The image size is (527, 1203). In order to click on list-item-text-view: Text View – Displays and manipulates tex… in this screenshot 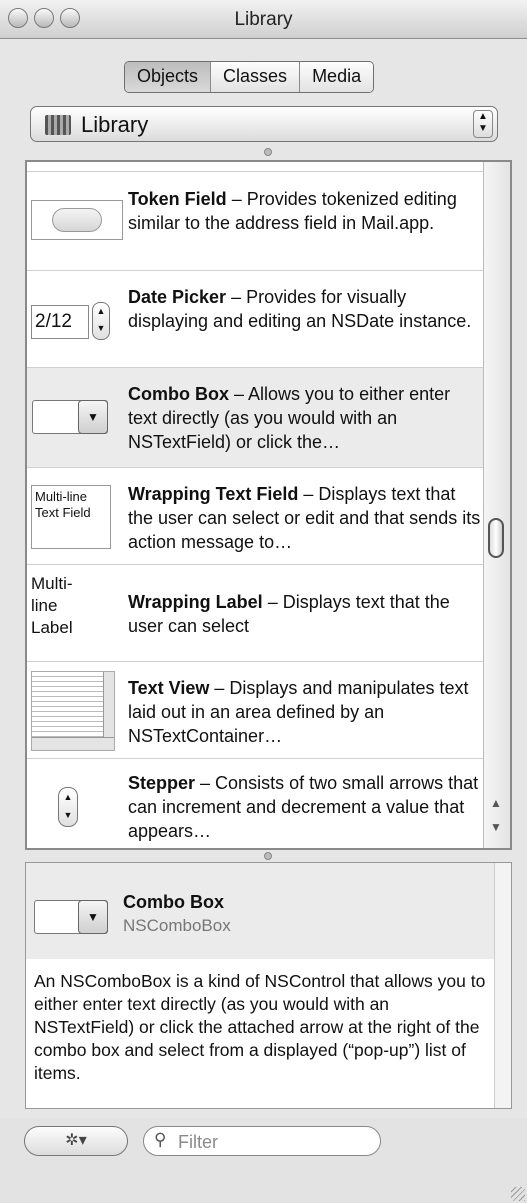, I will do `click(256, 710)`.